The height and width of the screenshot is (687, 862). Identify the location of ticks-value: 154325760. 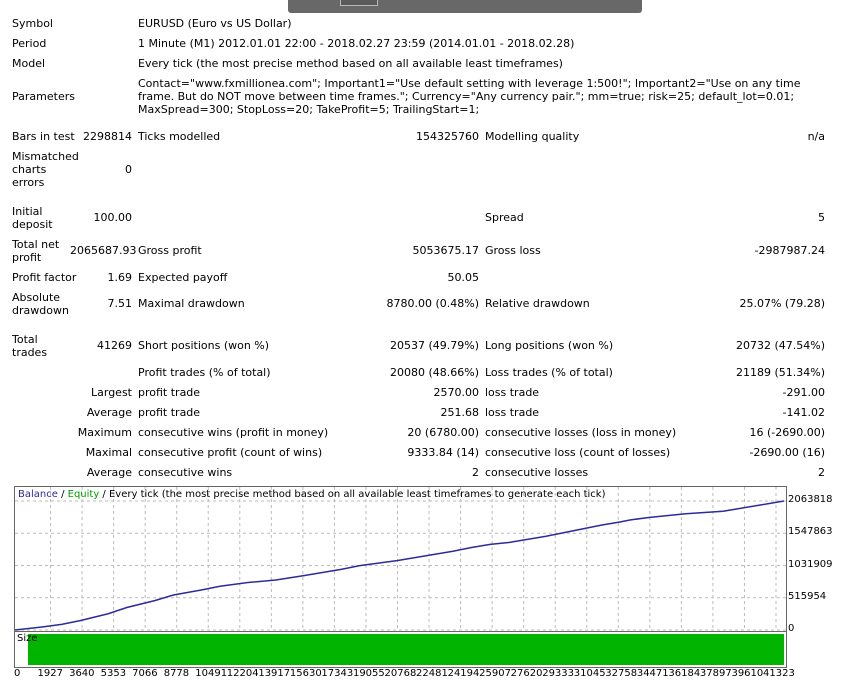
(447, 136).